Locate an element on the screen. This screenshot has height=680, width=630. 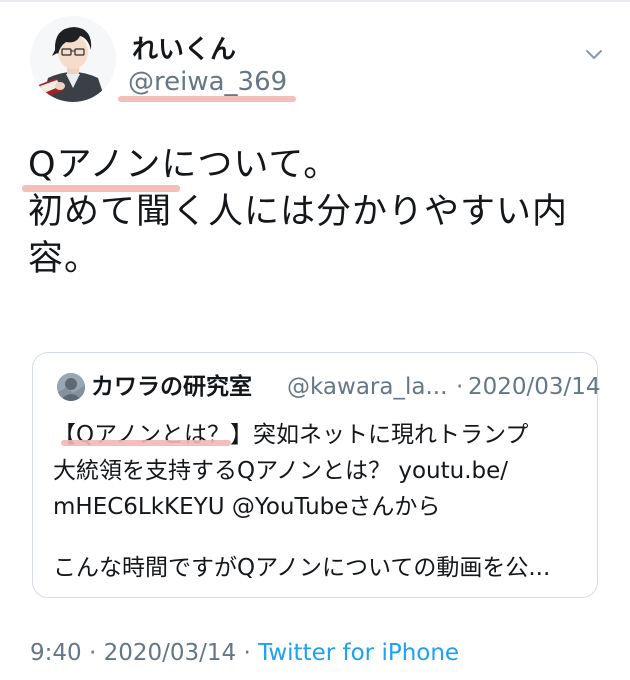
quoted-author-display-name: カワラの研究室 is located at coordinates (171, 387).